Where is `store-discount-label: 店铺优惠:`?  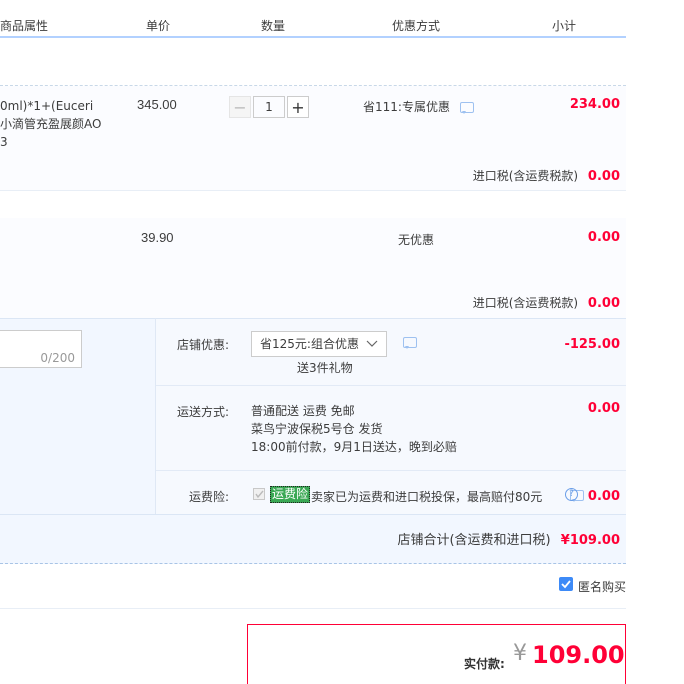 store-discount-label: 店铺优惠: is located at coordinates (203, 345).